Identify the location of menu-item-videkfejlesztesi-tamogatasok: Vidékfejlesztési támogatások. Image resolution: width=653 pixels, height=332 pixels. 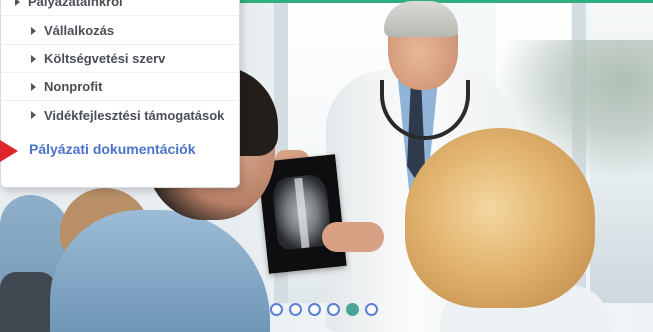
(120, 115).